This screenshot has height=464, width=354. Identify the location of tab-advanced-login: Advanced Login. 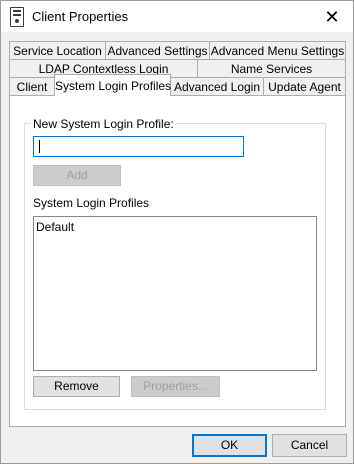
(217, 86).